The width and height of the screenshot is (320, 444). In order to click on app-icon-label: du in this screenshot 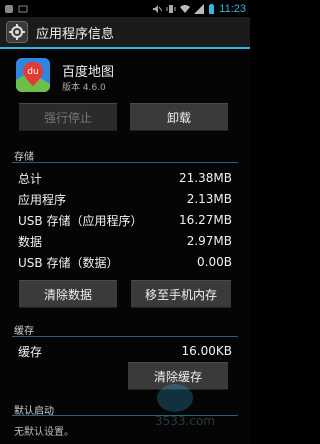, I will do `click(32, 72)`.